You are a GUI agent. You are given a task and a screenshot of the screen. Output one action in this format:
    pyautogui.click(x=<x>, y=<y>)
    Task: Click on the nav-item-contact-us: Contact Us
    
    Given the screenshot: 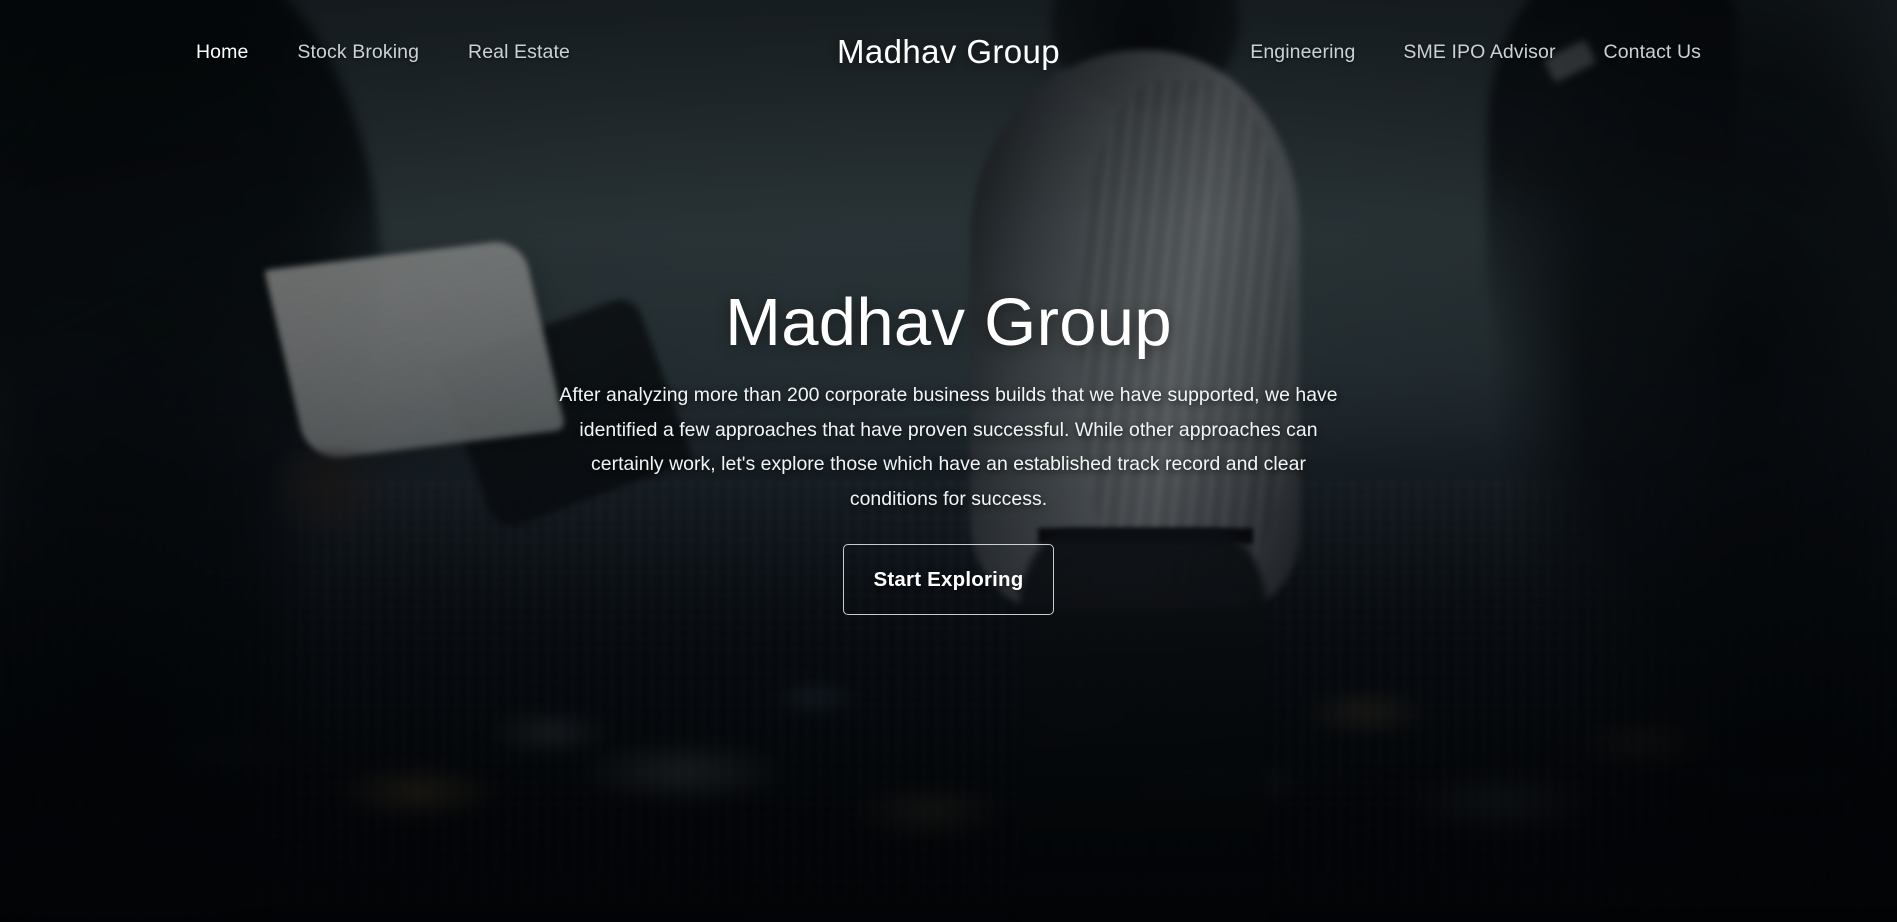 What is the action you would take?
    pyautogui.click(x=1652, y=52)
    